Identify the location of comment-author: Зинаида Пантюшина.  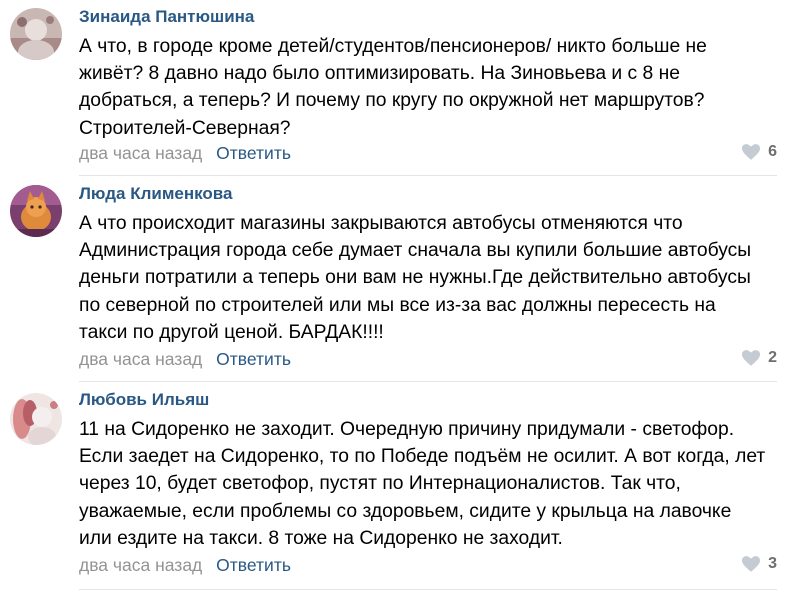
(166, 17).